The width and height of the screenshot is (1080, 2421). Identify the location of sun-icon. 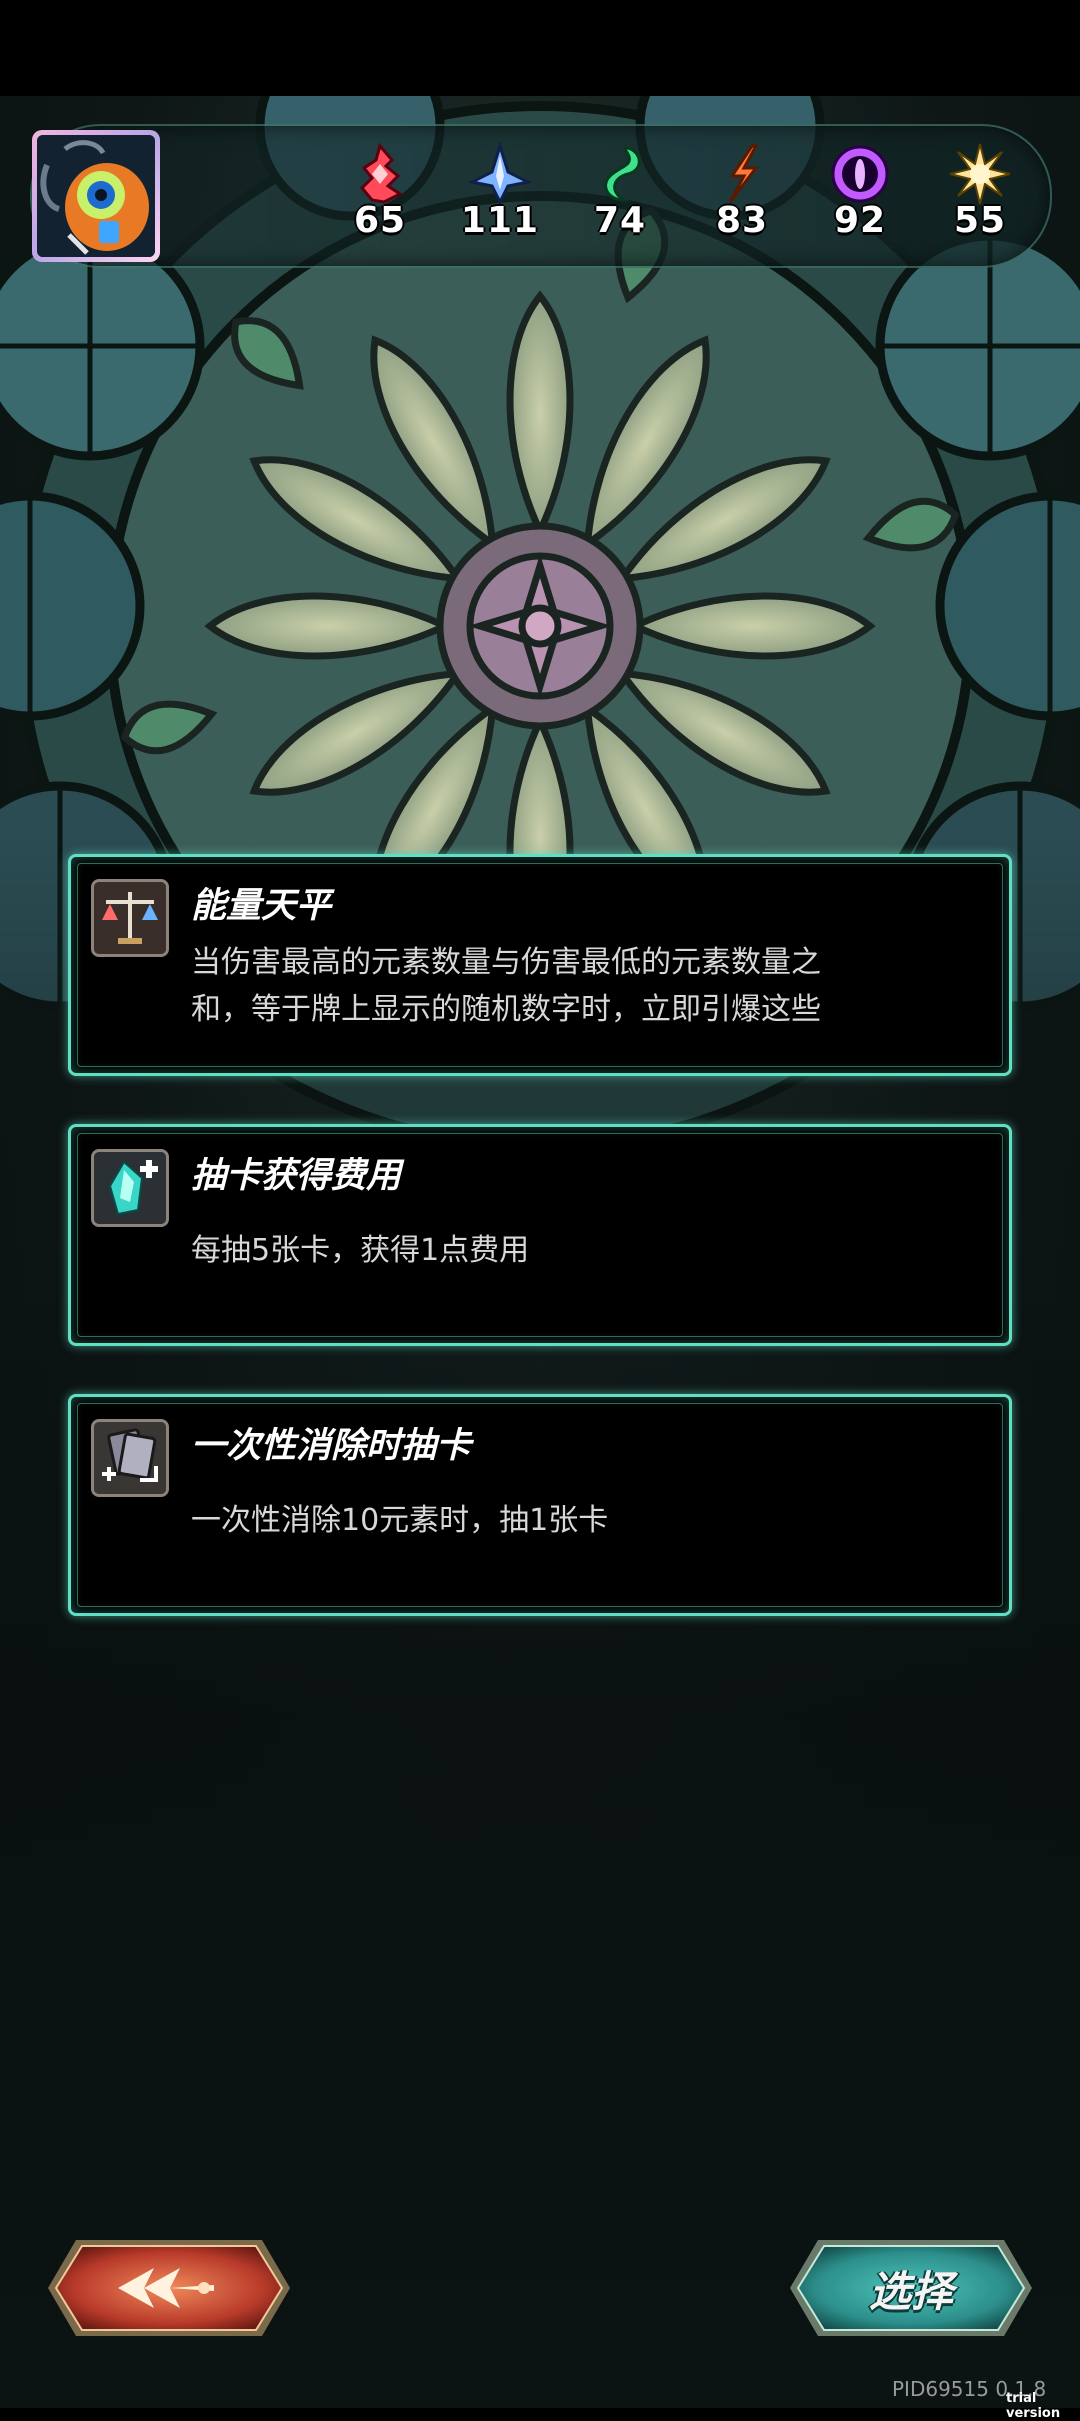
(980, 174).